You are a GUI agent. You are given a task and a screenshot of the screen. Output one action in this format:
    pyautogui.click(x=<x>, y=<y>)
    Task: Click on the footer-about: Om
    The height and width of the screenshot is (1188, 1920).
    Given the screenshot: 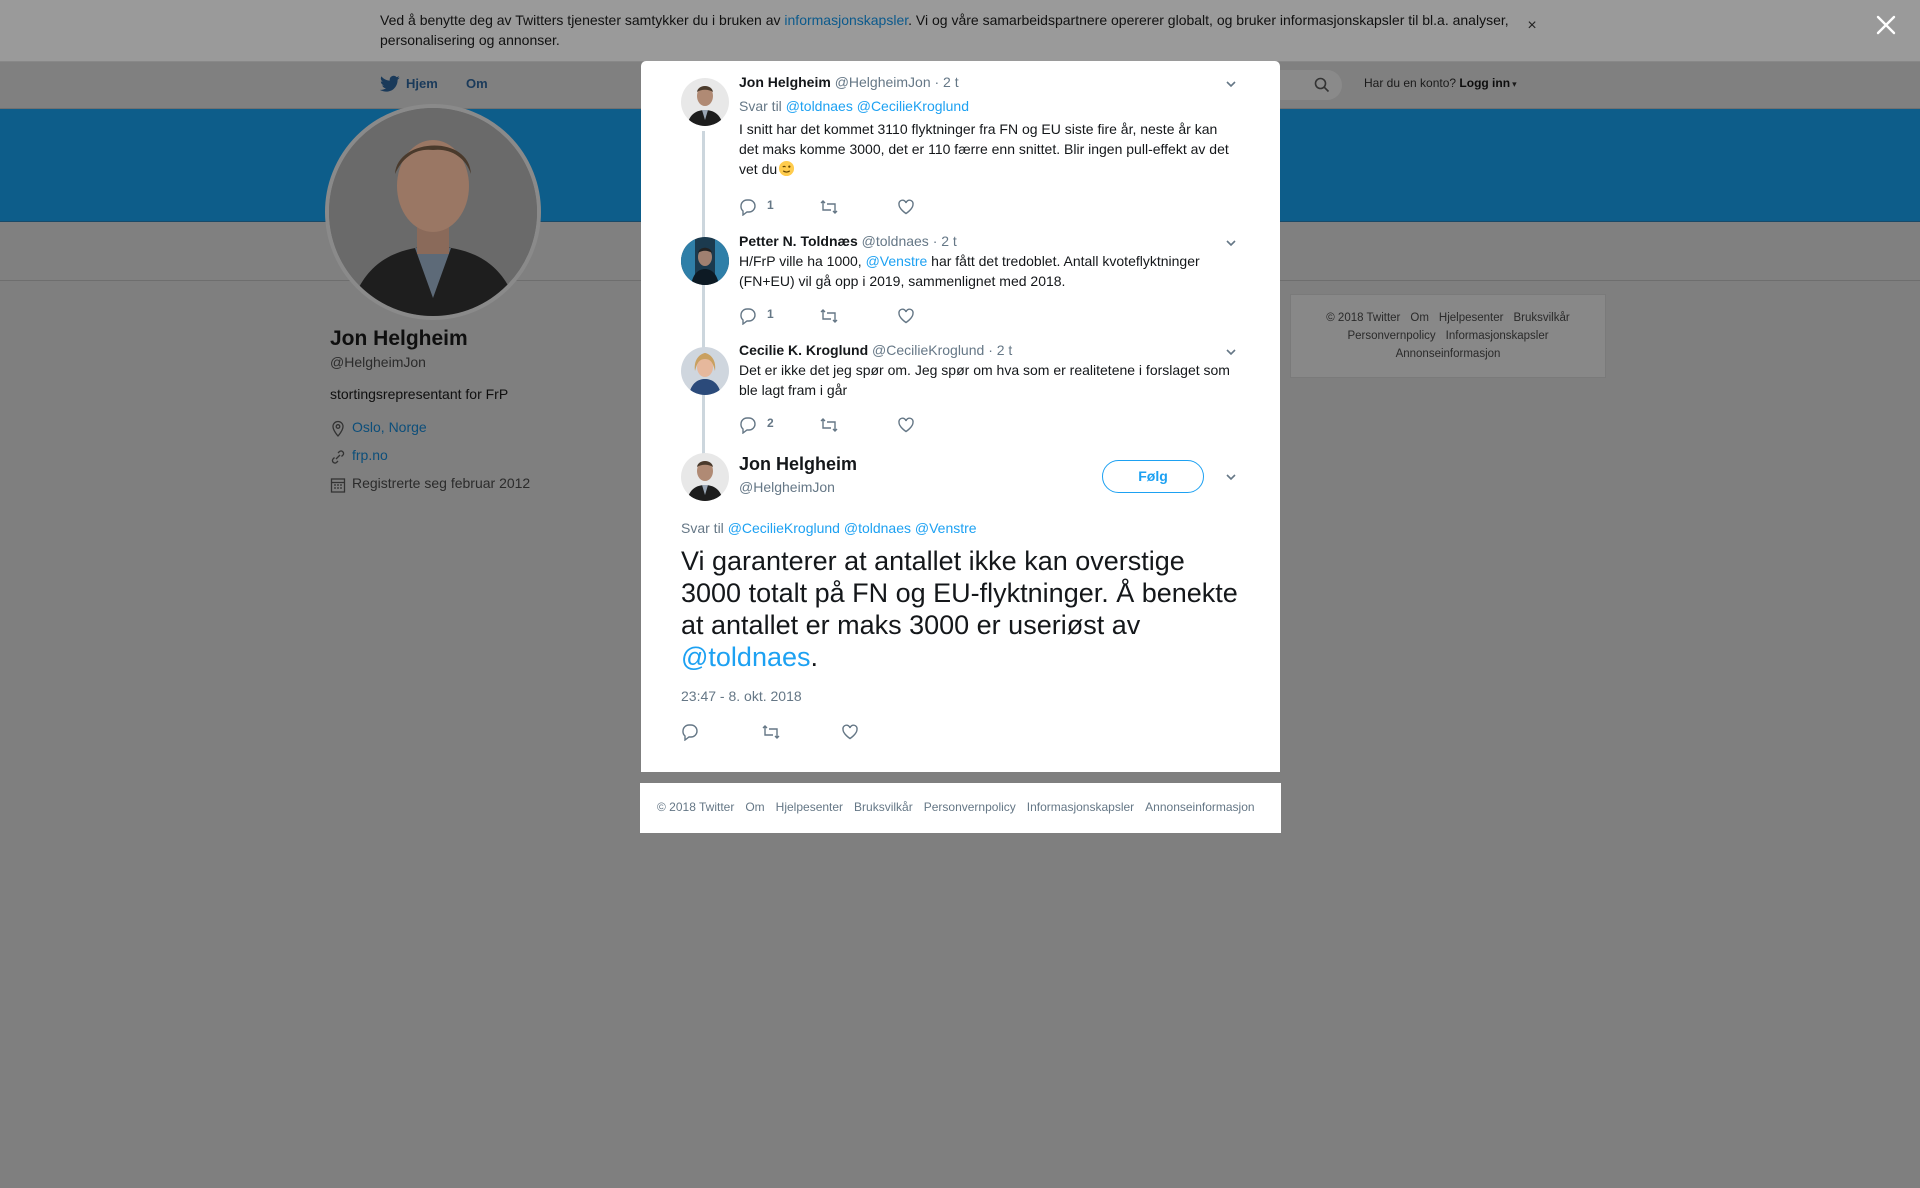 What is the action you would take?
    pyautogui.click(x=754, y=807)
    